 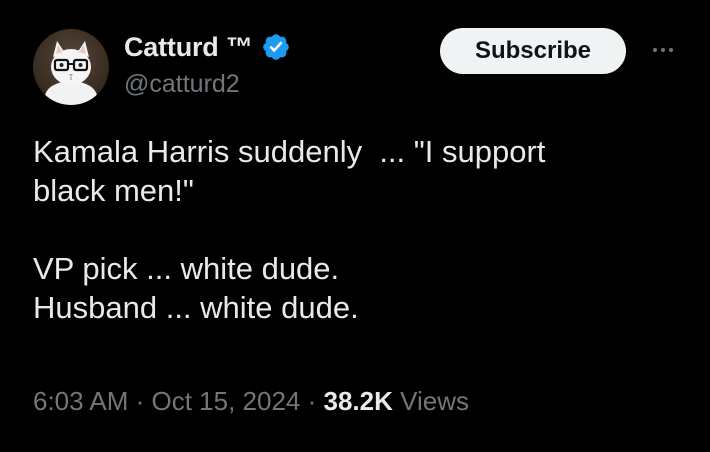 I want to click on tweet-text-line: VP pick ... white dude., so click(x=186, y=268).